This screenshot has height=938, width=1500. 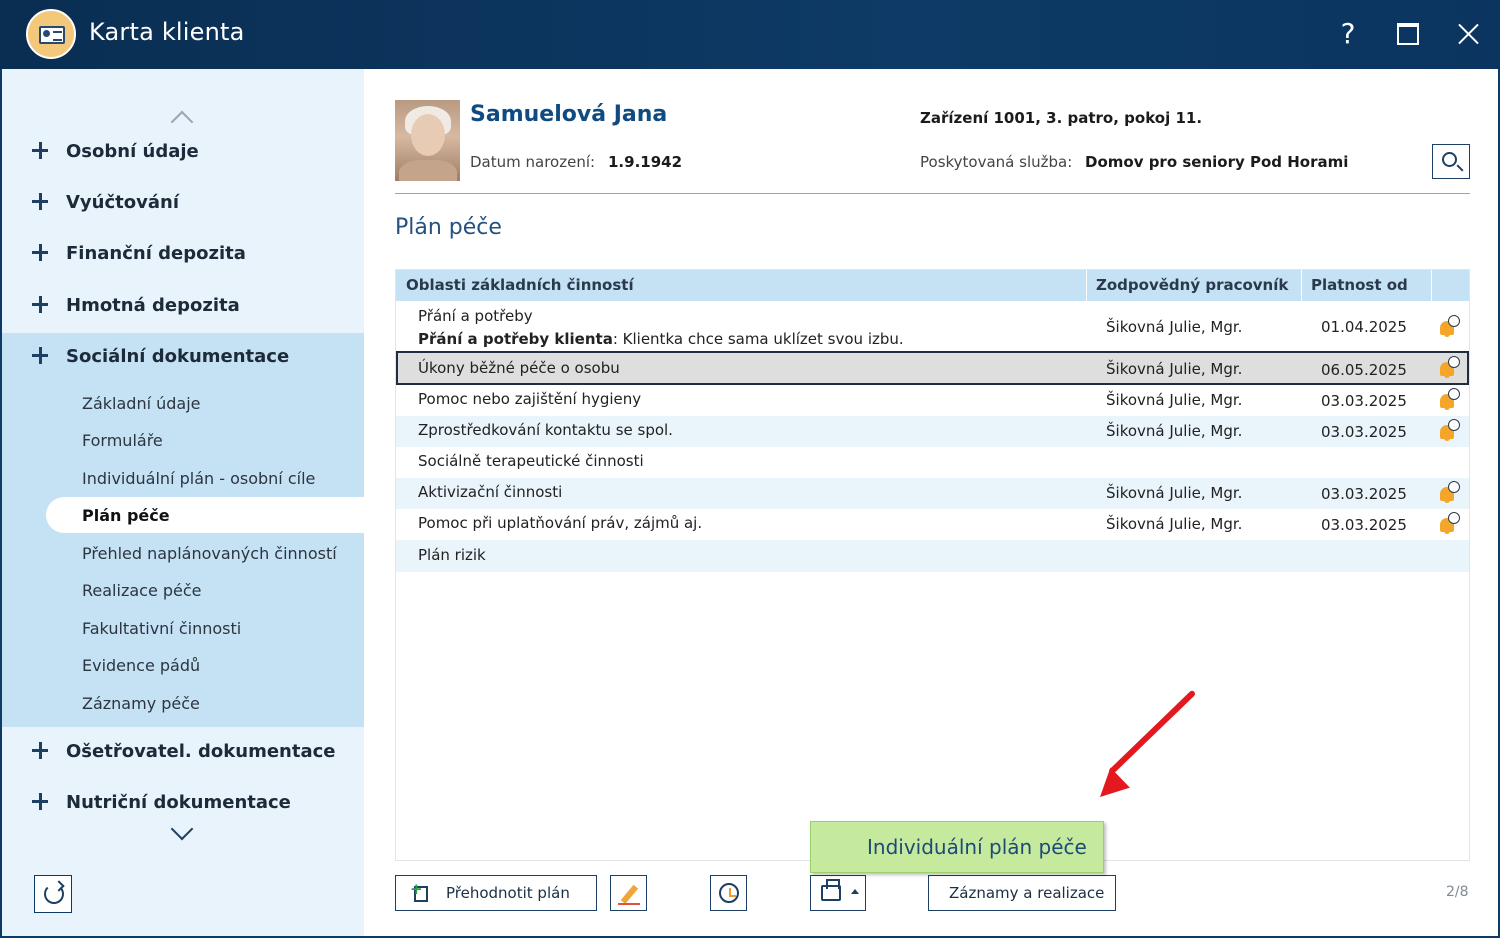 I want to click on reevaluate-plan-label: Přehodnotit plán, so click(x=508, y=893).